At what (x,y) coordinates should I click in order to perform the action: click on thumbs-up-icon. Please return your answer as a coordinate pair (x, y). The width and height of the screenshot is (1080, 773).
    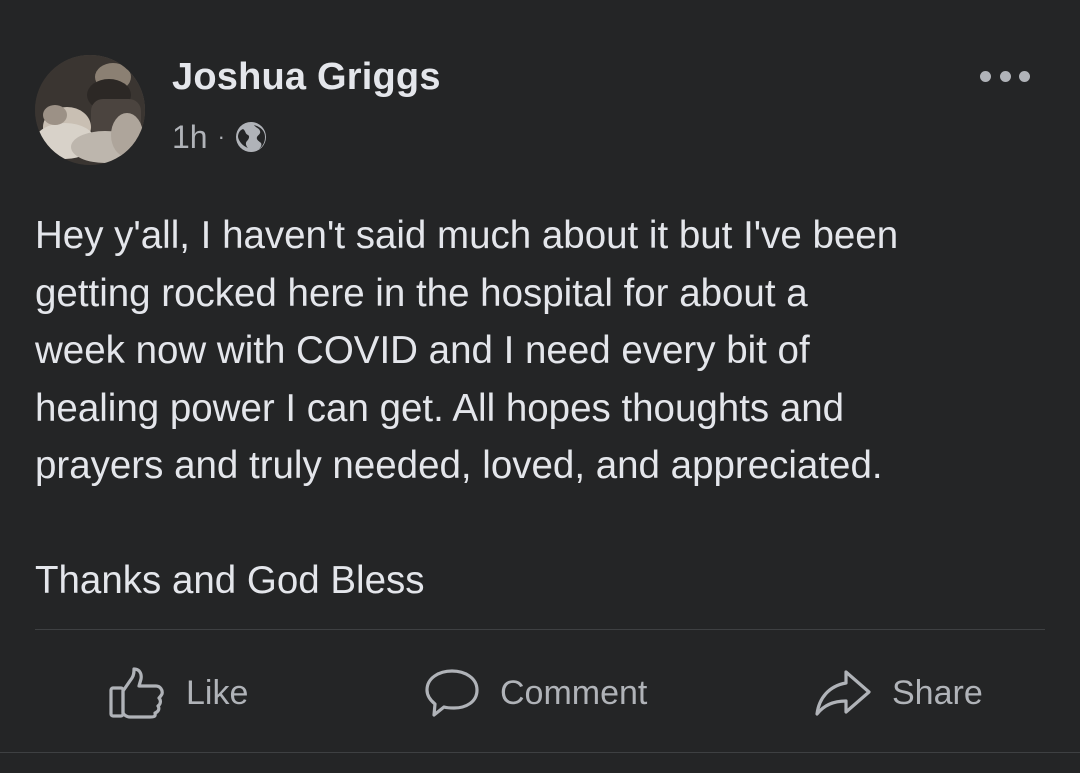
    Looking at the image, I should click on (136, 693).